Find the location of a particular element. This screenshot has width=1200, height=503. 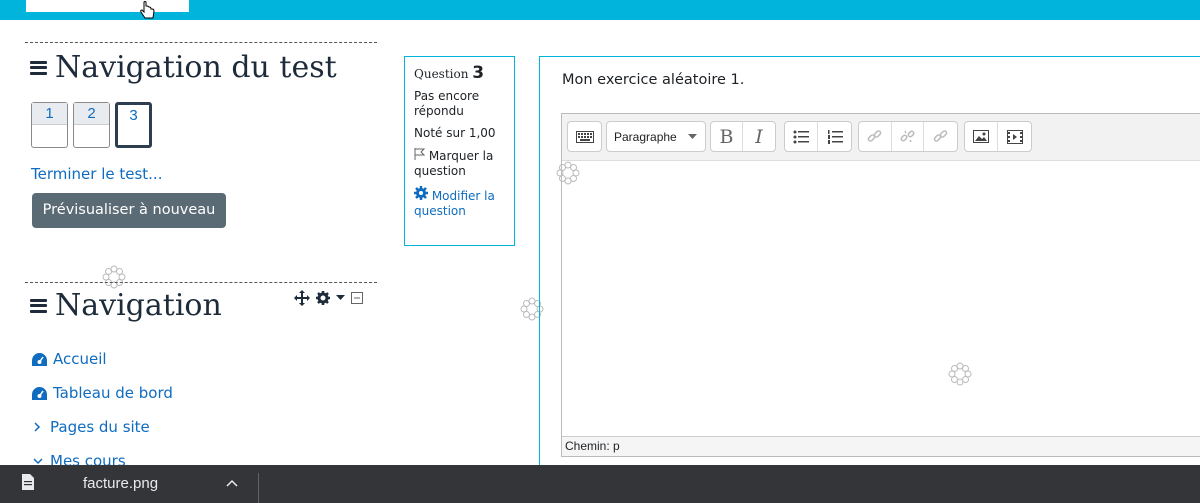

file-icon is located at coordinates (28, 482).